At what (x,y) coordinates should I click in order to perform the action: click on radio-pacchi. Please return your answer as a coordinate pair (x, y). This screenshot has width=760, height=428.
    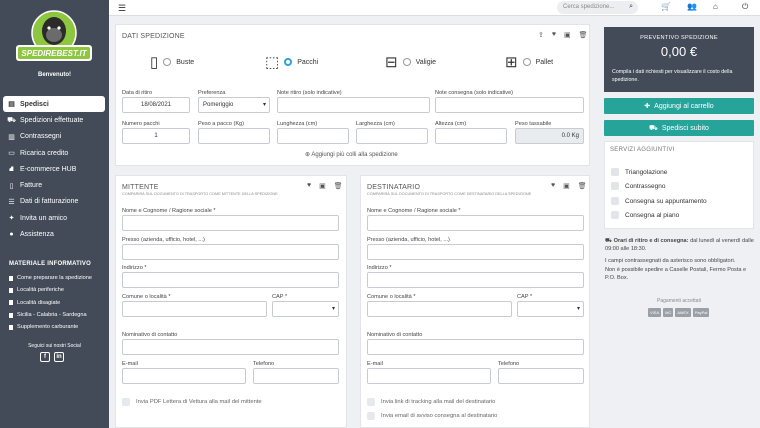
    Looking at the image, I should click on (288, 62).